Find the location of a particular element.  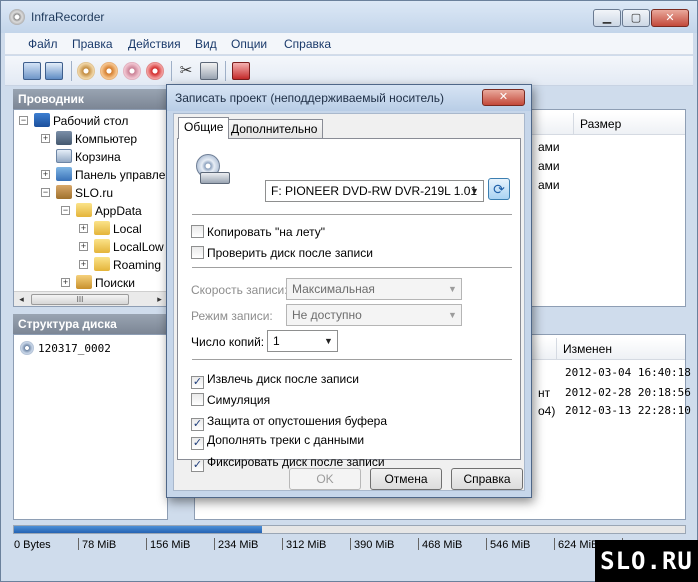

write-speed-select: Максимальная ▼ is located at coordinates (374, 289).